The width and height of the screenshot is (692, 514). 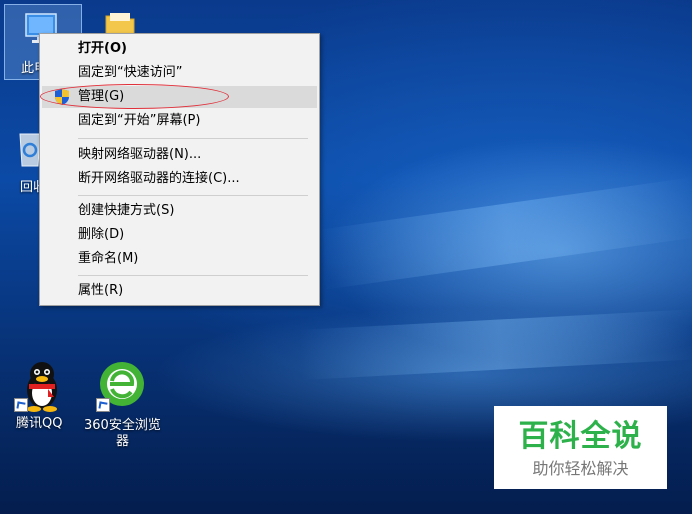 What do you see at coordinates (126, 210) in the screenshot?
I see `menu-item-label: 创建快捷方式(S)` at bounding box center [126, 210].